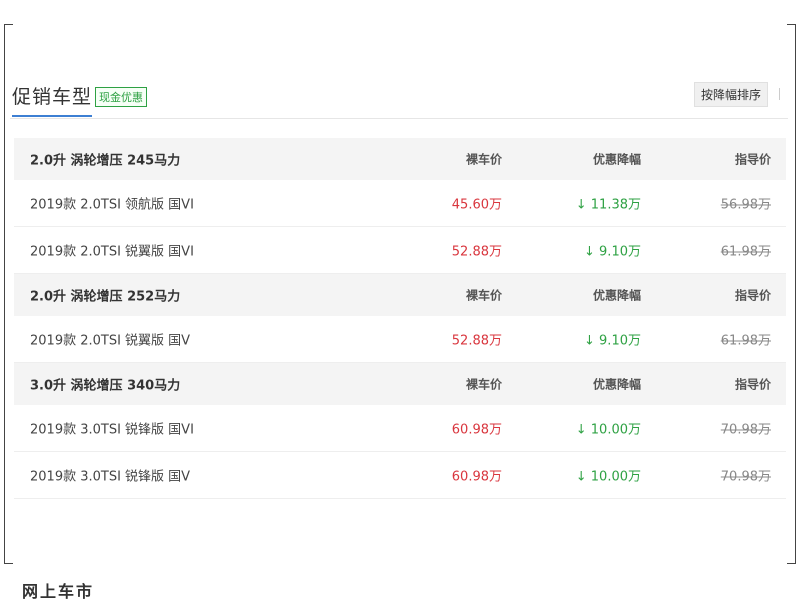 The height and width of the screenshot is (602, 800). Describe the element at coordinates (745, 205) in the screenshot. I see `guide-price: 56.98万` at that location.